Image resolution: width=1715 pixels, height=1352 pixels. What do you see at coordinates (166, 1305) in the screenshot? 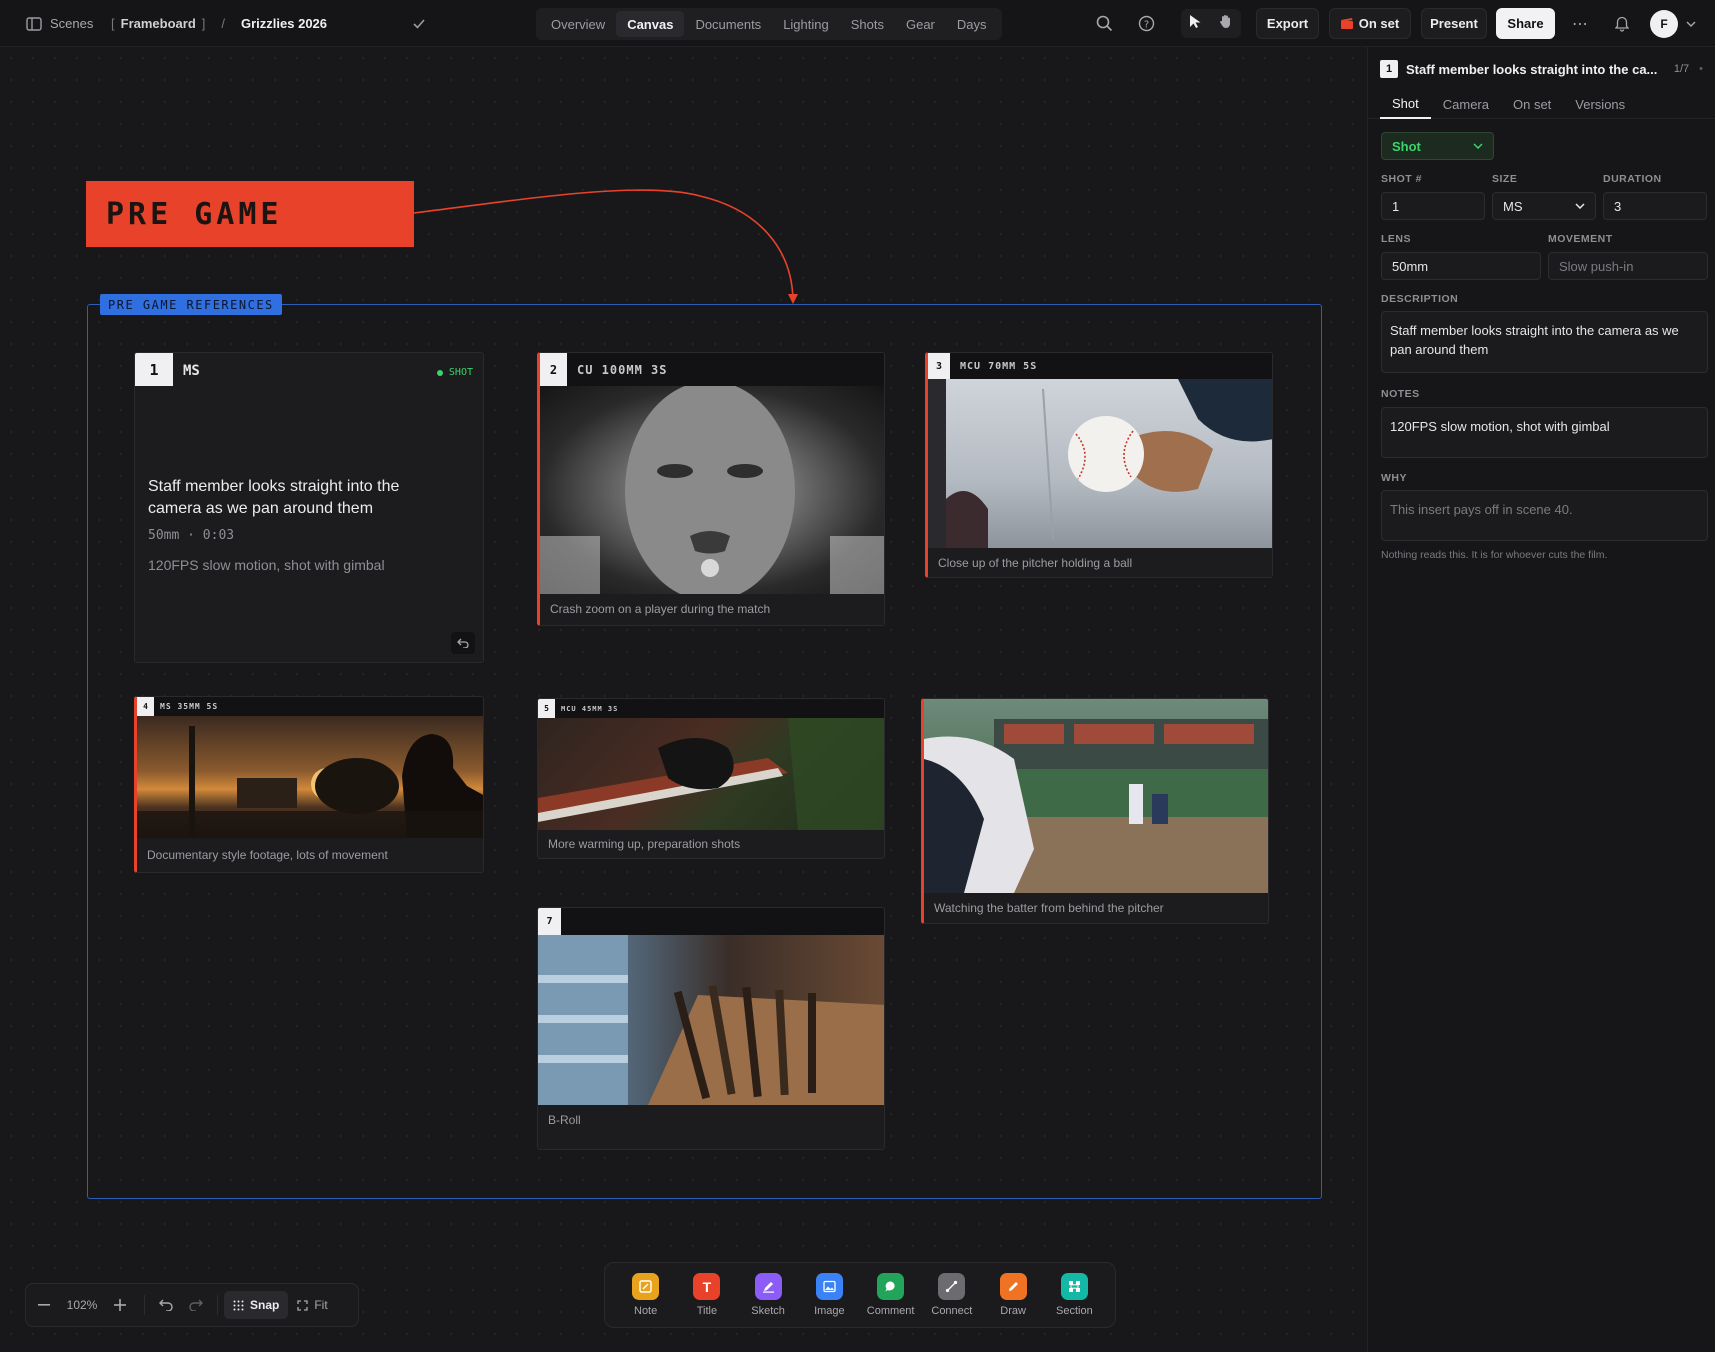
I see `undo-icon` at bounding box center [166, 1305].